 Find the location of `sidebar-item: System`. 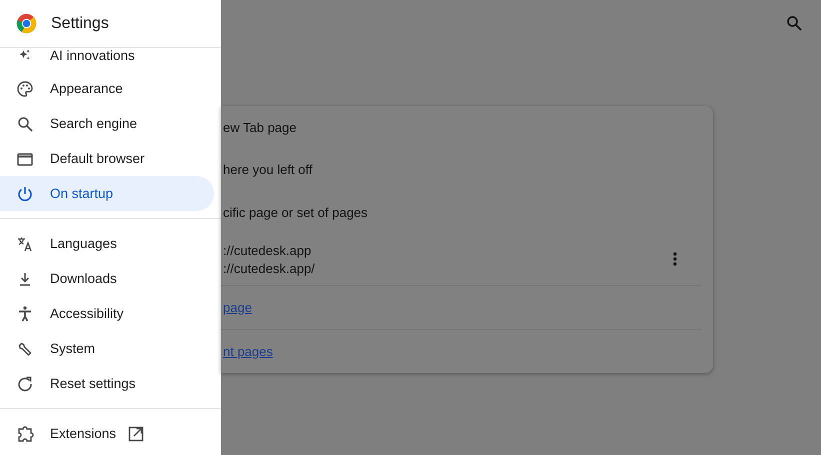

sidebar-item: System is located at coordinates (107, 348).